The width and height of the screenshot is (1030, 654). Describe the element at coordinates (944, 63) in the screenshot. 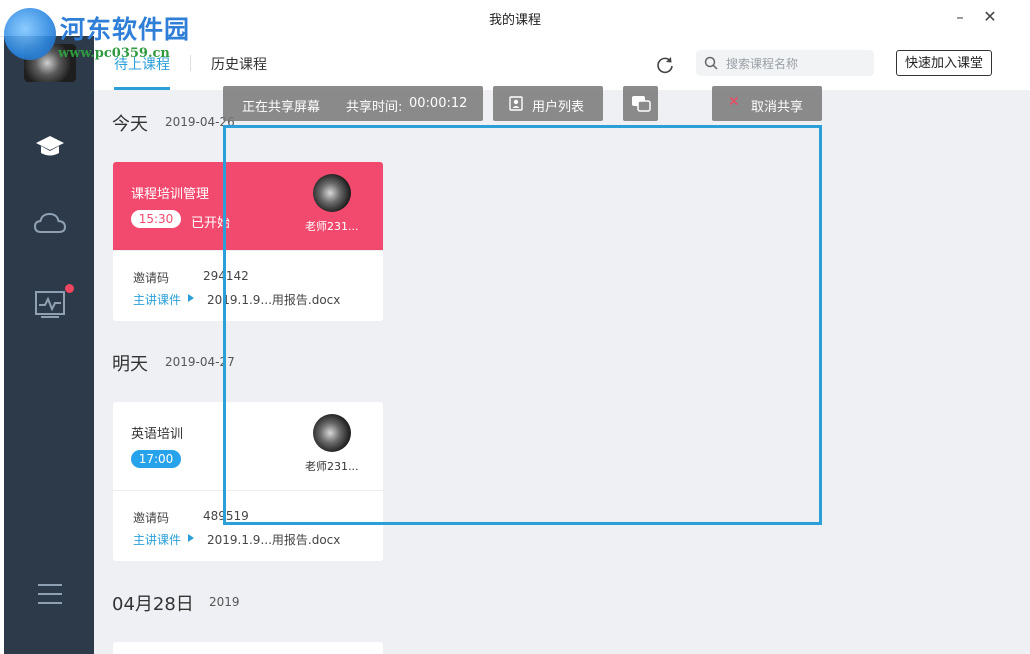

I see `quick-join-button: 快速加入课堂` at that location.